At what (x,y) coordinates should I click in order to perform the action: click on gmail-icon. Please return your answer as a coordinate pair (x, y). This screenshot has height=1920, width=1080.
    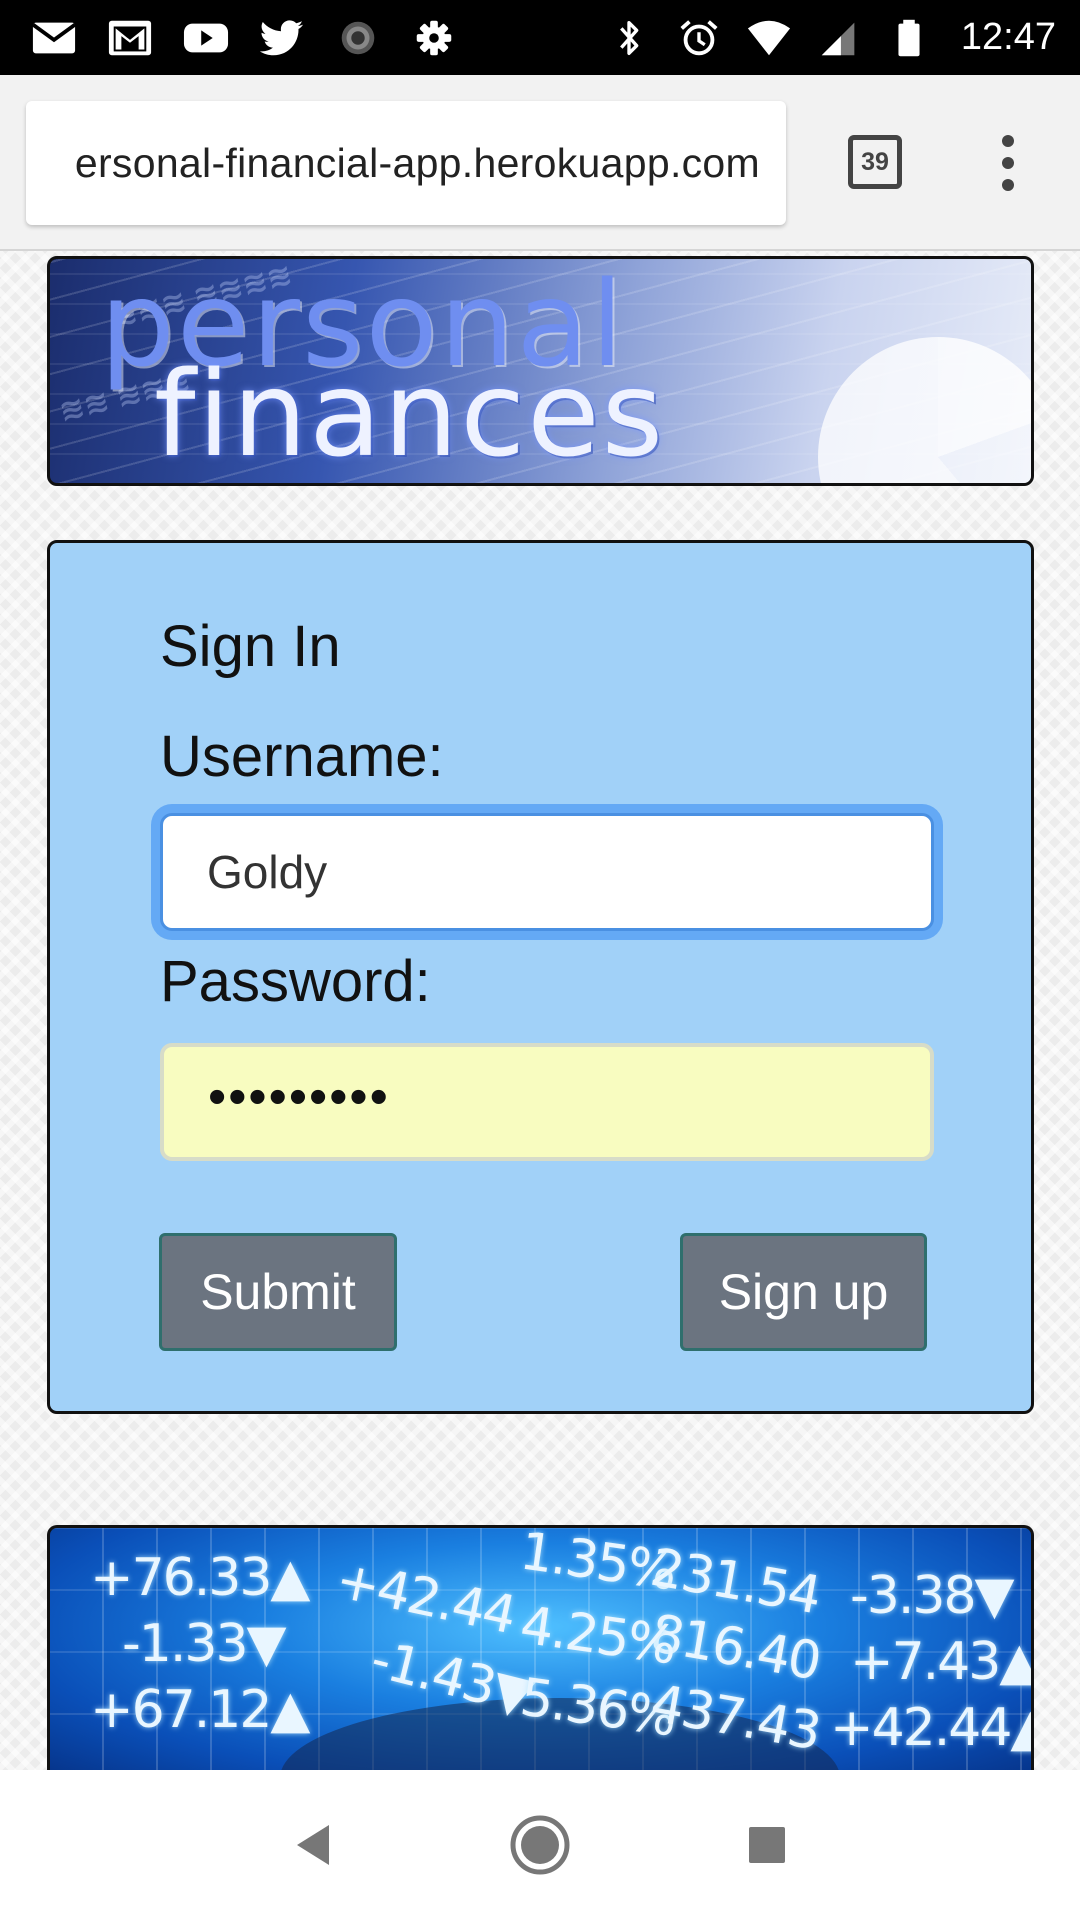
    Looking at the image, I should click on (130, 38).